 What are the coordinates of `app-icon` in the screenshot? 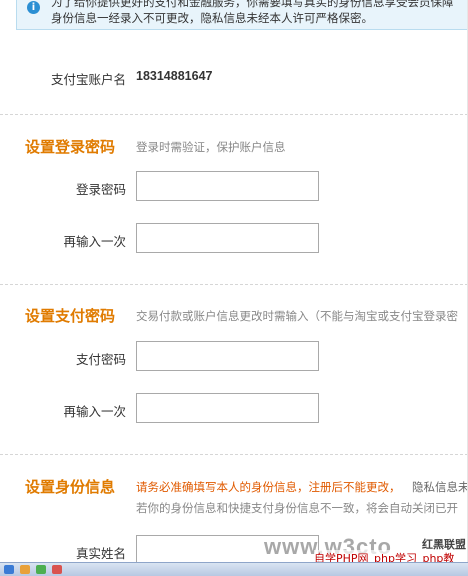 It's located at (41, 569).